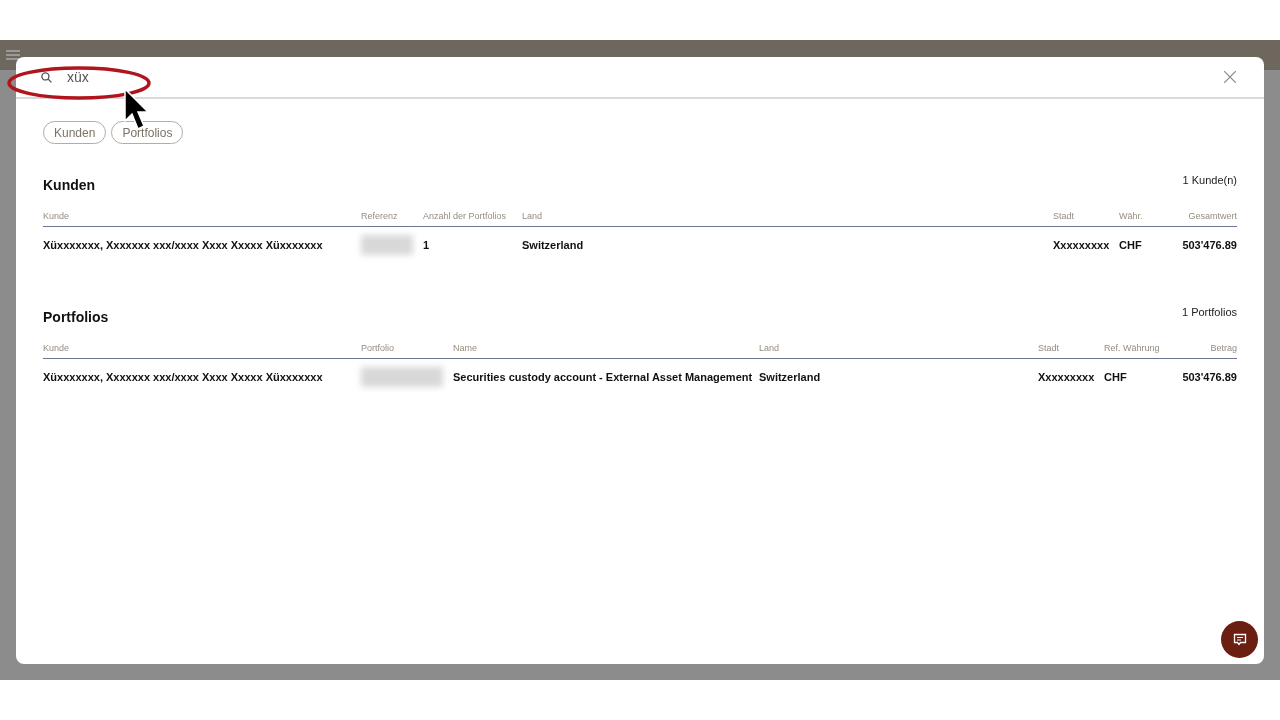 The width and height of the screenshot is (1280, 720). What do you see at coordinates (387, 245) in the screenshot?
I see `redacted-cell` at bounding box center [387, 245].